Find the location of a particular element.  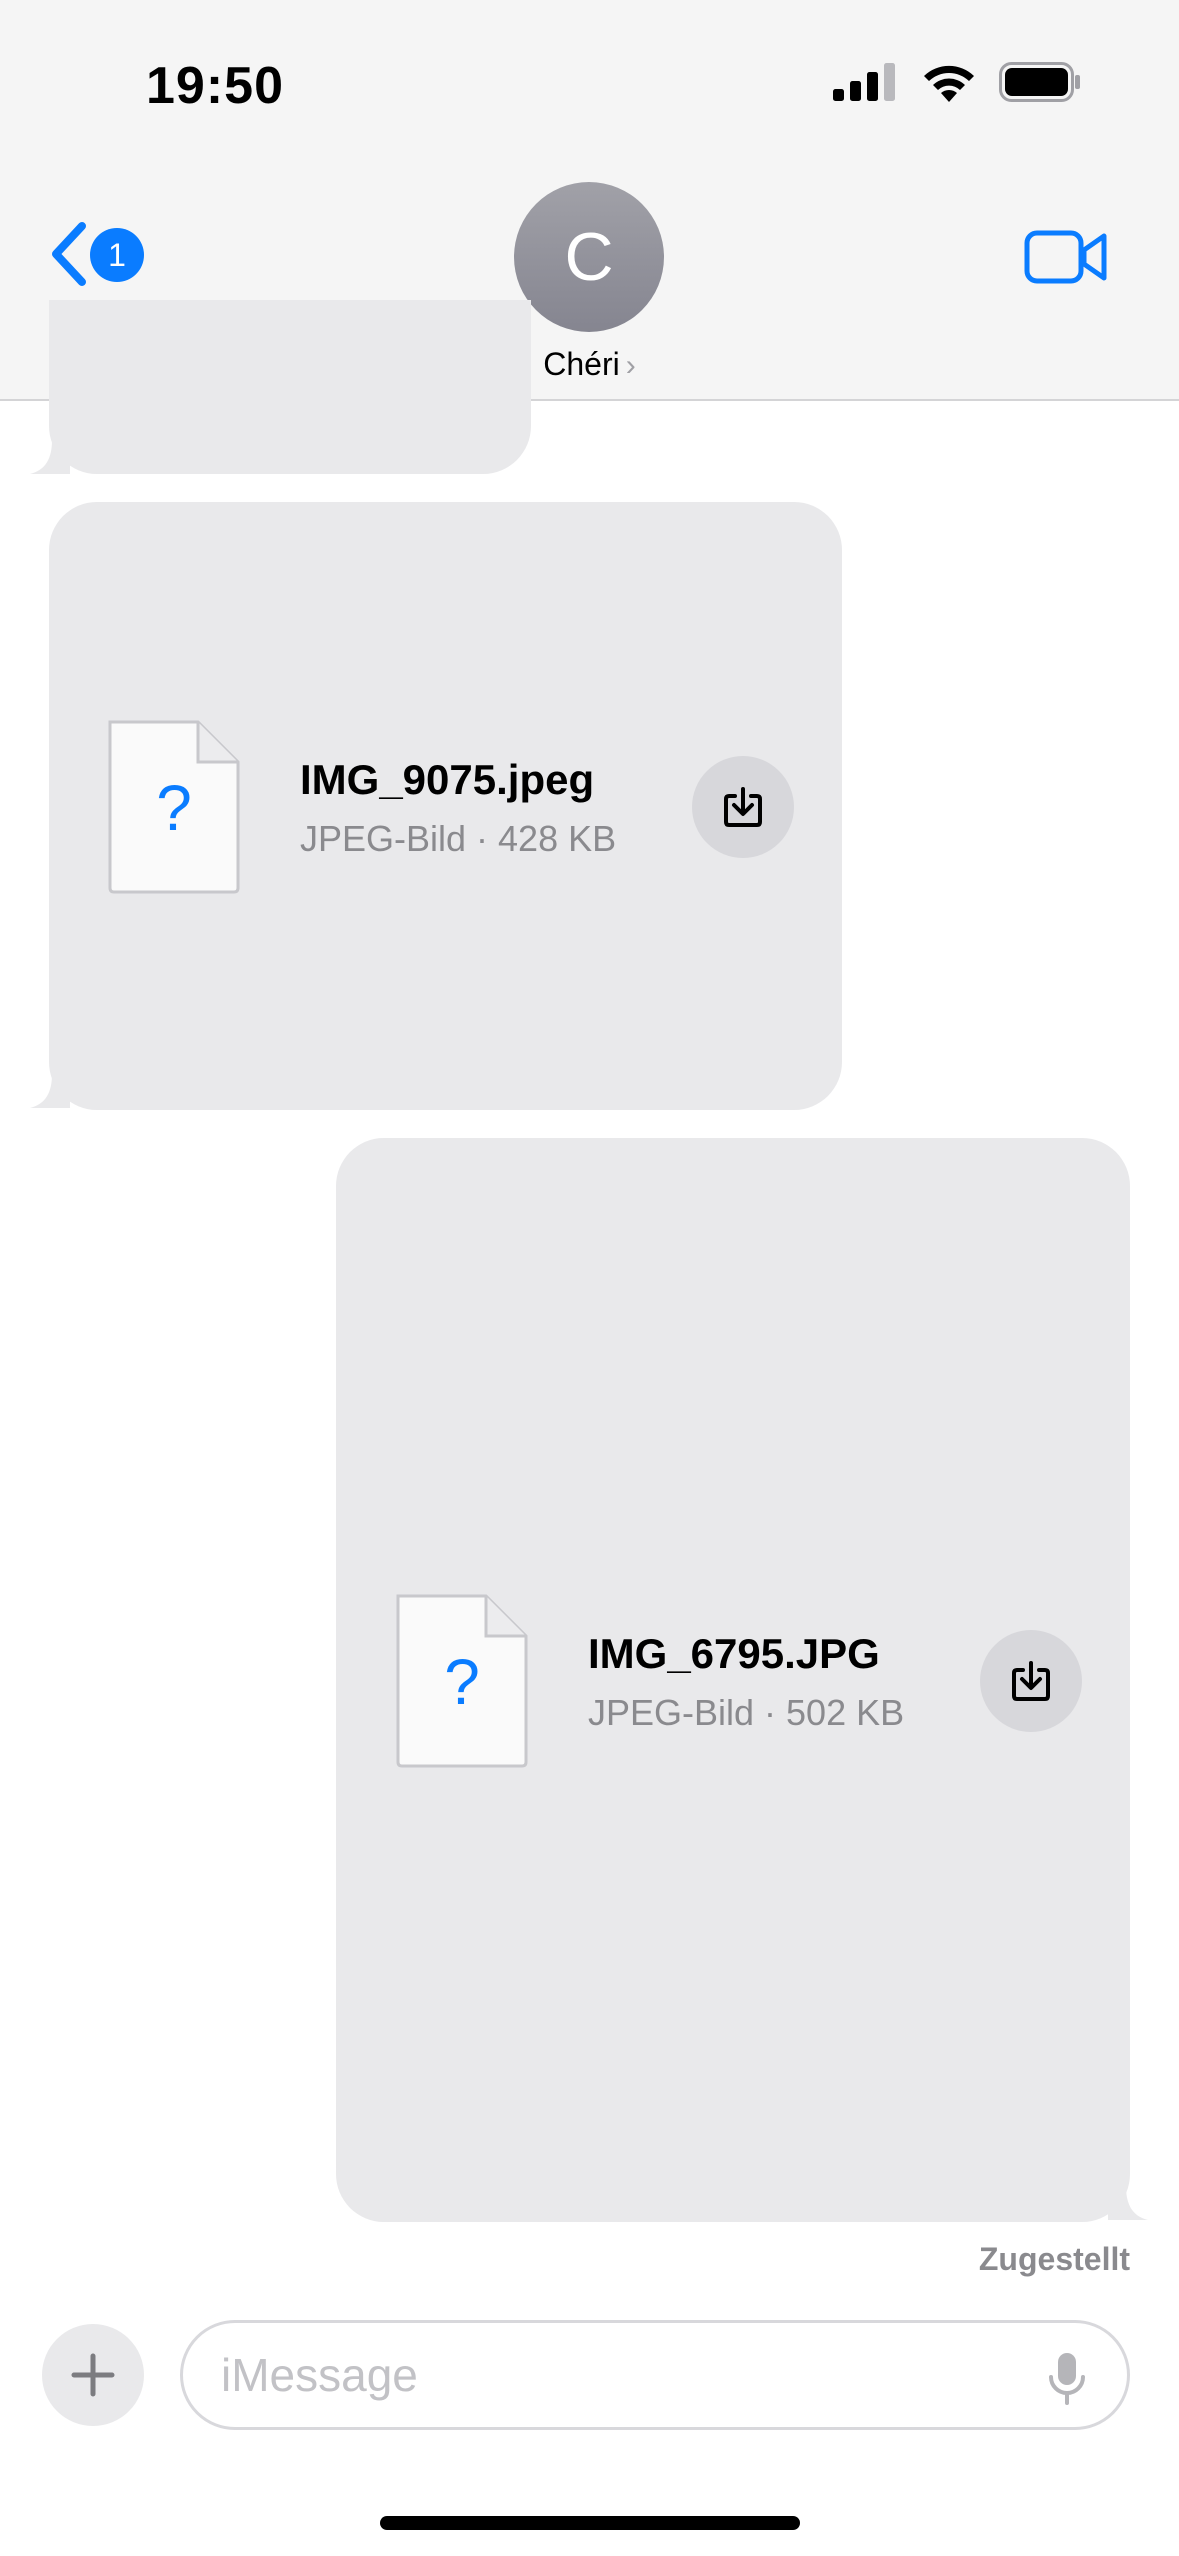

message-input-field is located at coordinates (655, 2375).